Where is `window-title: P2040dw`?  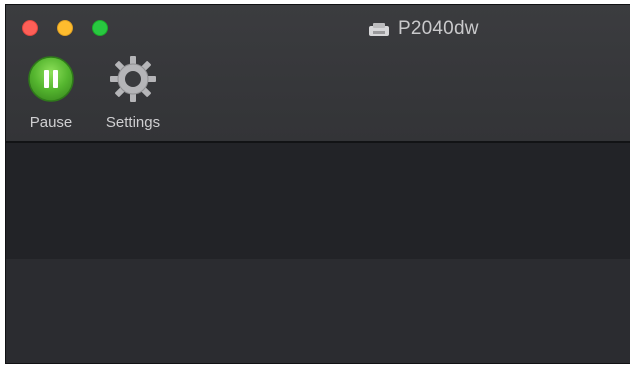 window-title: P2040dw is located at coordinates (423, 29).